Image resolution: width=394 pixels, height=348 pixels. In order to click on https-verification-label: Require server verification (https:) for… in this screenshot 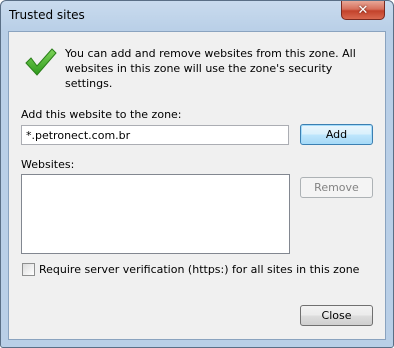, I will do `click(199, 269)`.